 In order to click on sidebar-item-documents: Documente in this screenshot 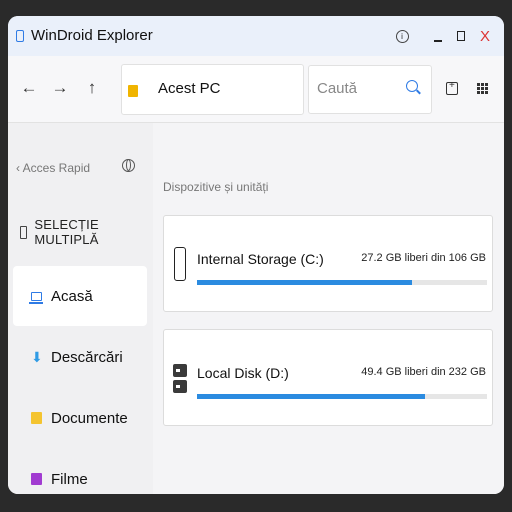, I will do `click(80, 418)`.